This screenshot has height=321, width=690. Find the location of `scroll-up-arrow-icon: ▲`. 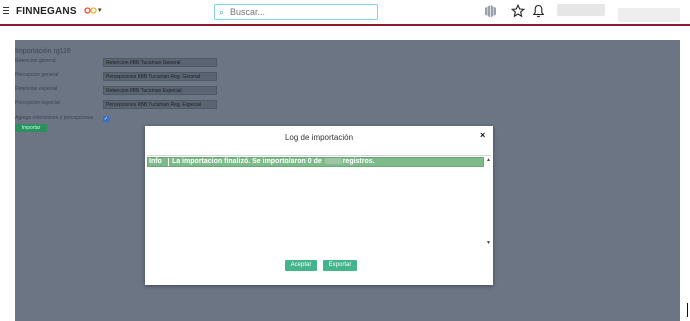

scroll-up-arrow-icon: ▲ is located at coordinates (488, 160).